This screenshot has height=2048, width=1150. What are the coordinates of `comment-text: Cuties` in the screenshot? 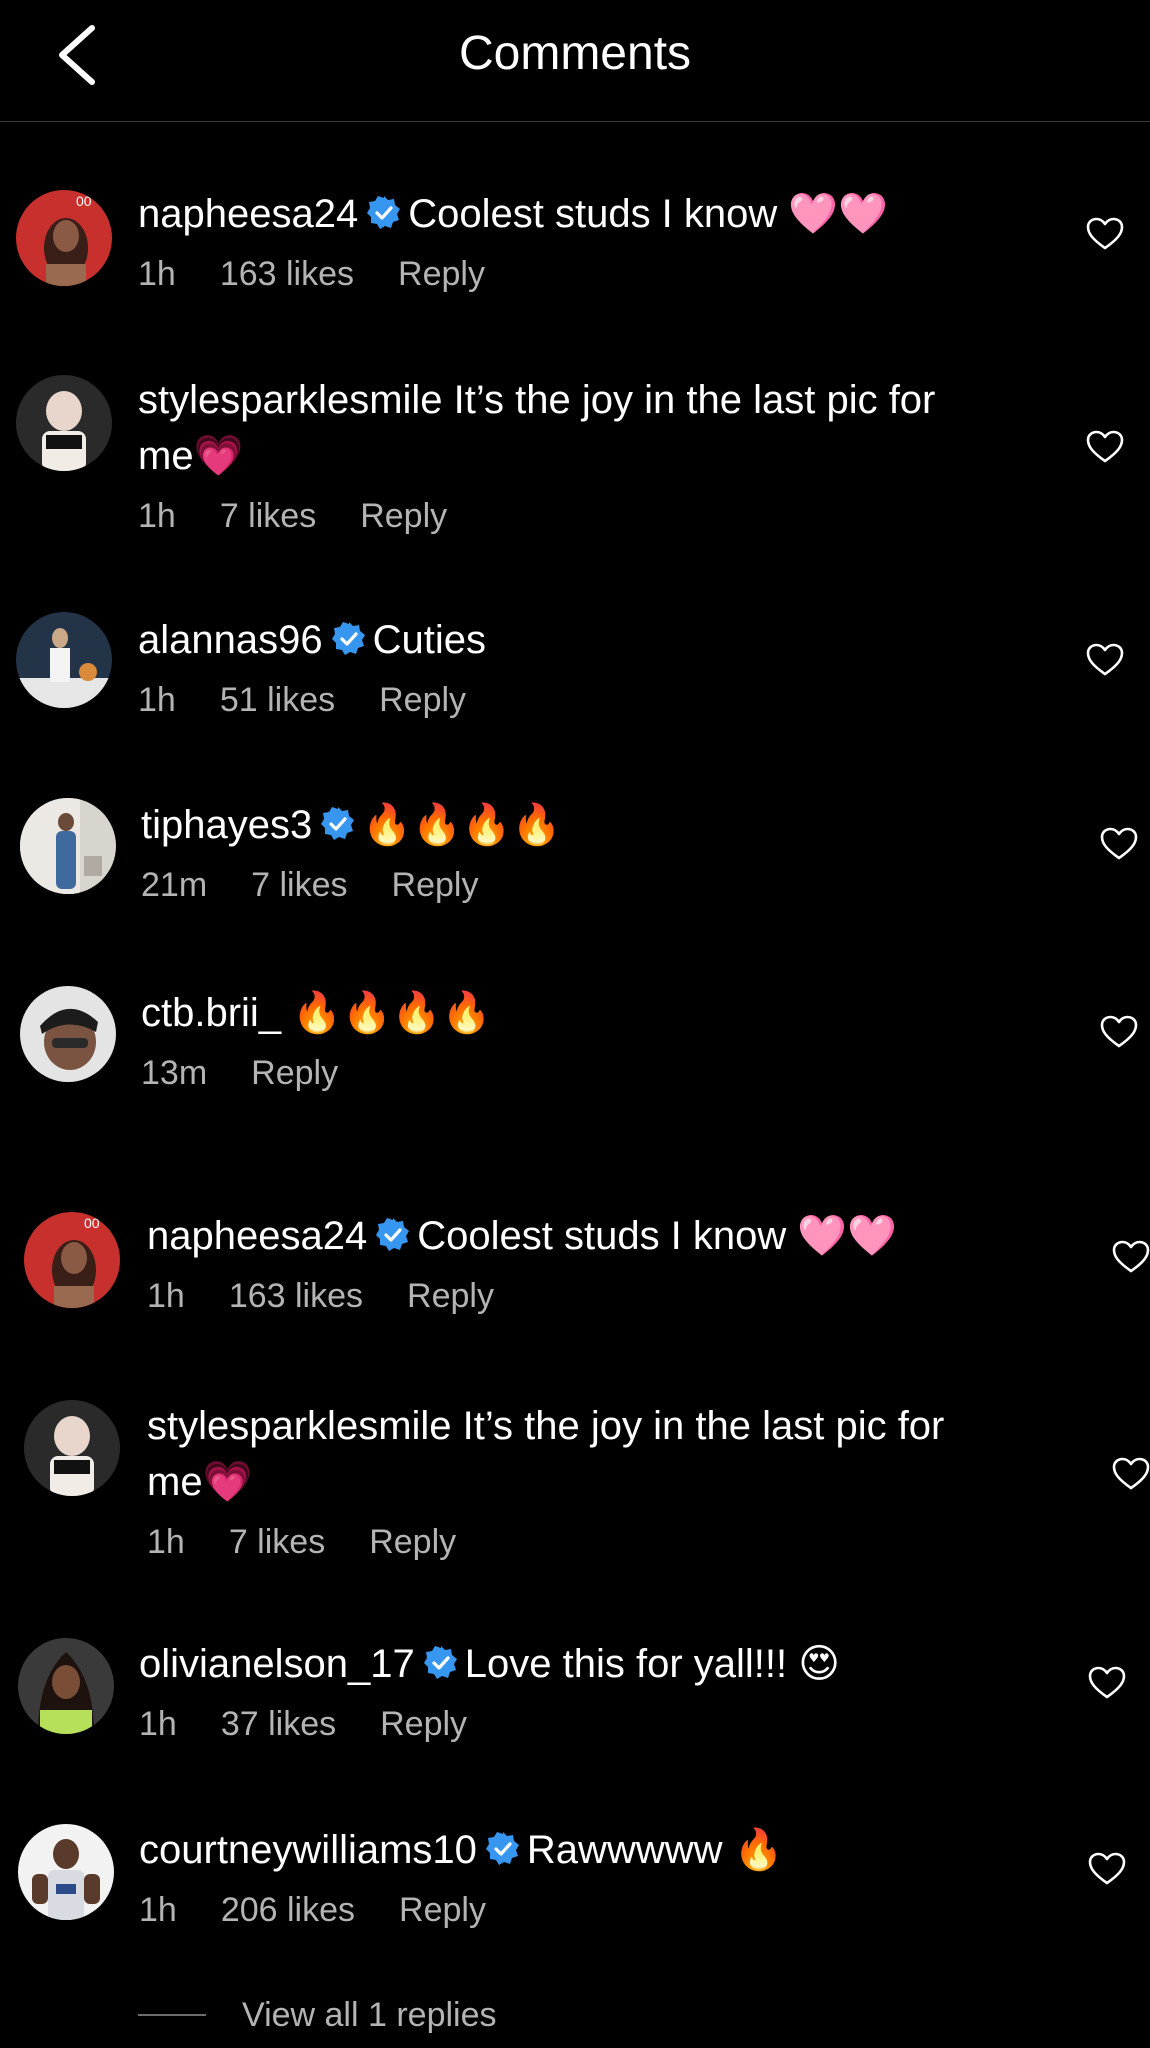 It's located at (429, 640).